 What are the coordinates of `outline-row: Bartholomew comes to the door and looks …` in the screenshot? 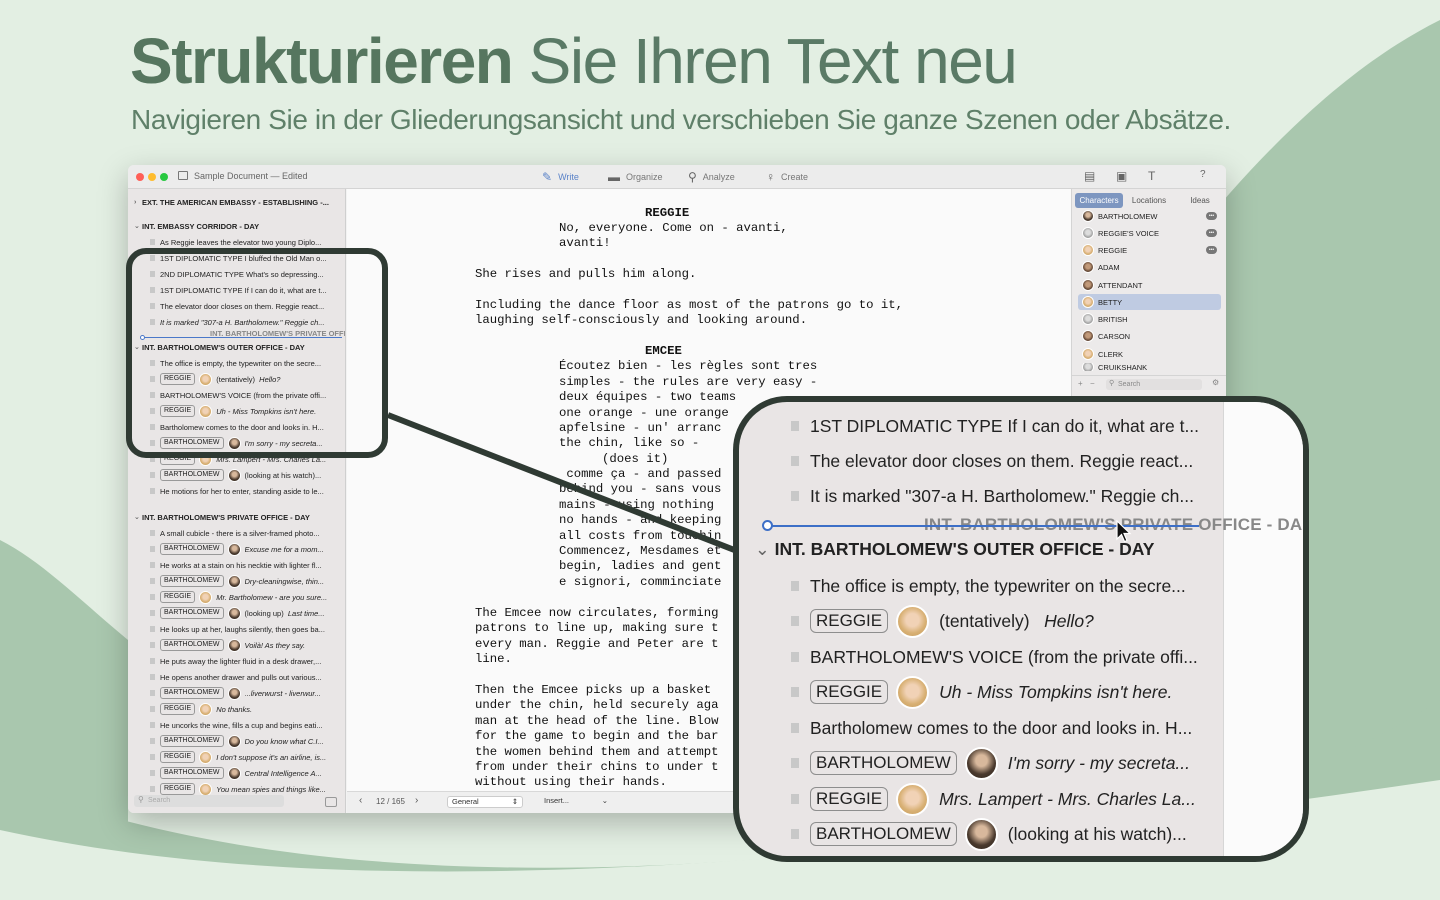 It's located at (965, 728).